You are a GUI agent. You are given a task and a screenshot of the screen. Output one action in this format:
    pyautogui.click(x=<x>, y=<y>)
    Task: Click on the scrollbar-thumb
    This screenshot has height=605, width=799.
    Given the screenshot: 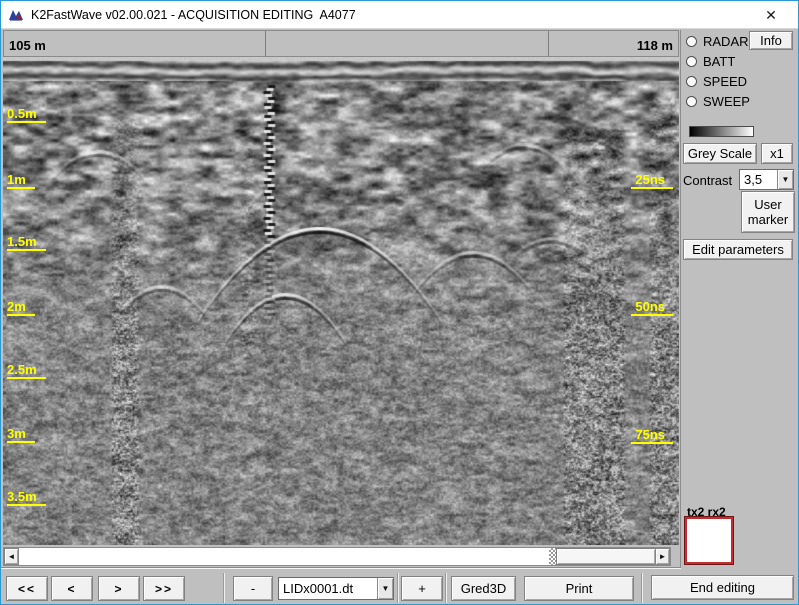 What is the action you would take?
    pyautogui.click(x=606, y=556)
    